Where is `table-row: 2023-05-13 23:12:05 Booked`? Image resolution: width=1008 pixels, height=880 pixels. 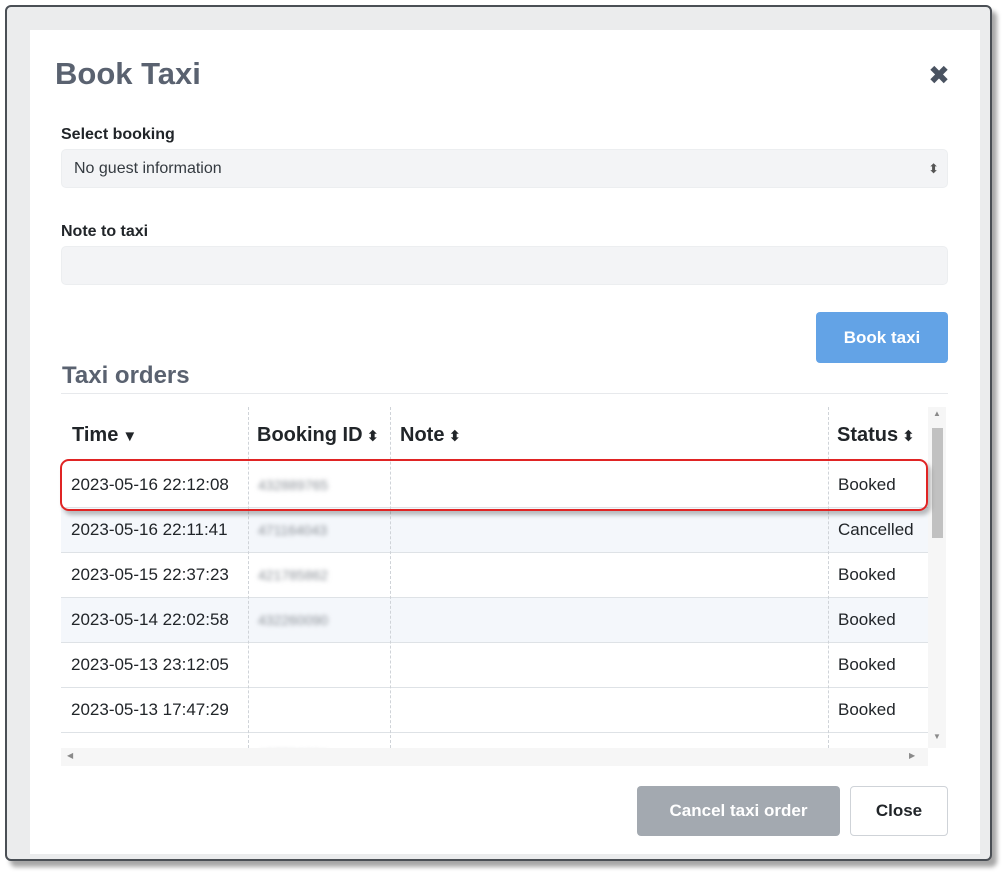
table-row: 2023-05-13 23:12:05 Booked is located at coordinates (494, 665).